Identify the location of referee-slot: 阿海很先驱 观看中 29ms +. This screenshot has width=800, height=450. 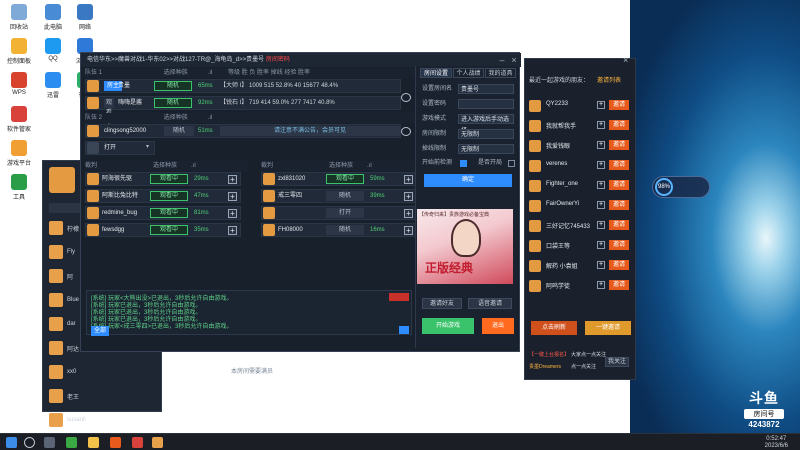
(163, 179).